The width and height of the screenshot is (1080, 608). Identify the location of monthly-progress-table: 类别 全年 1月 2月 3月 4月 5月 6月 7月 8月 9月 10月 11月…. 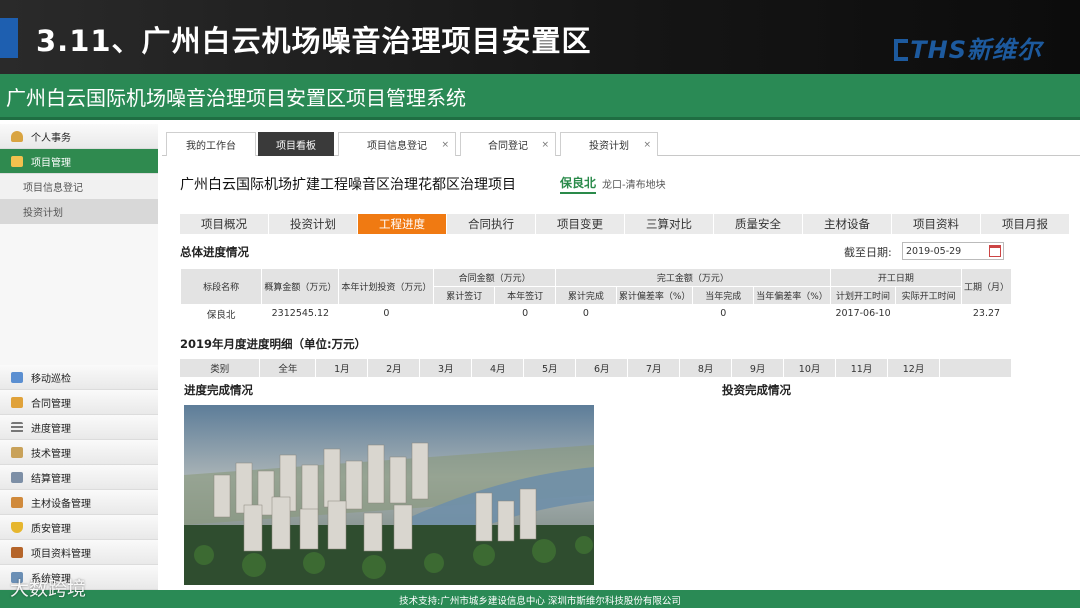
(596, 368).